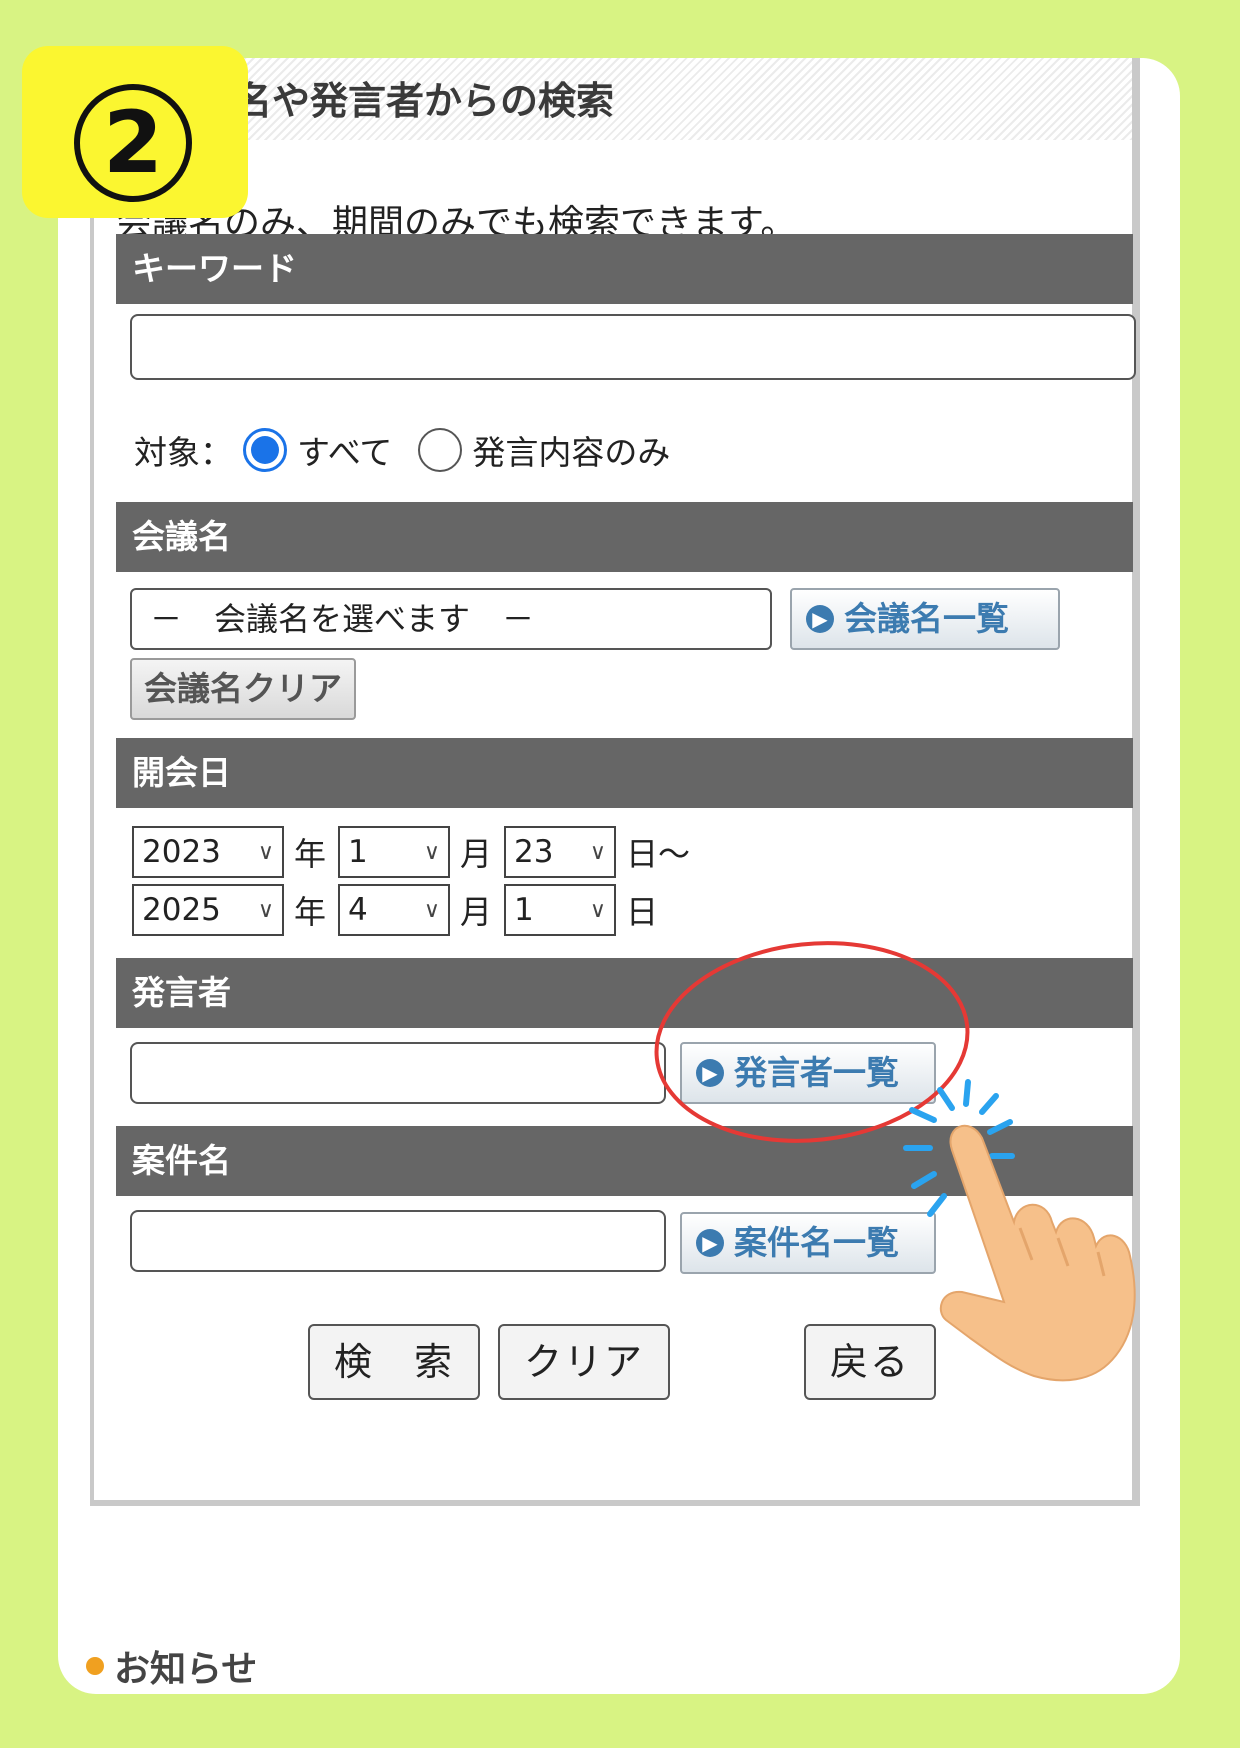 Image resolution: width=1240 pixels, height=1748 pixels. What do you see at coordinates (925, 619) in the screenshot?
I see `meeting-list-button: ▶ 会議名一覧` at bounding box center [925, 619].